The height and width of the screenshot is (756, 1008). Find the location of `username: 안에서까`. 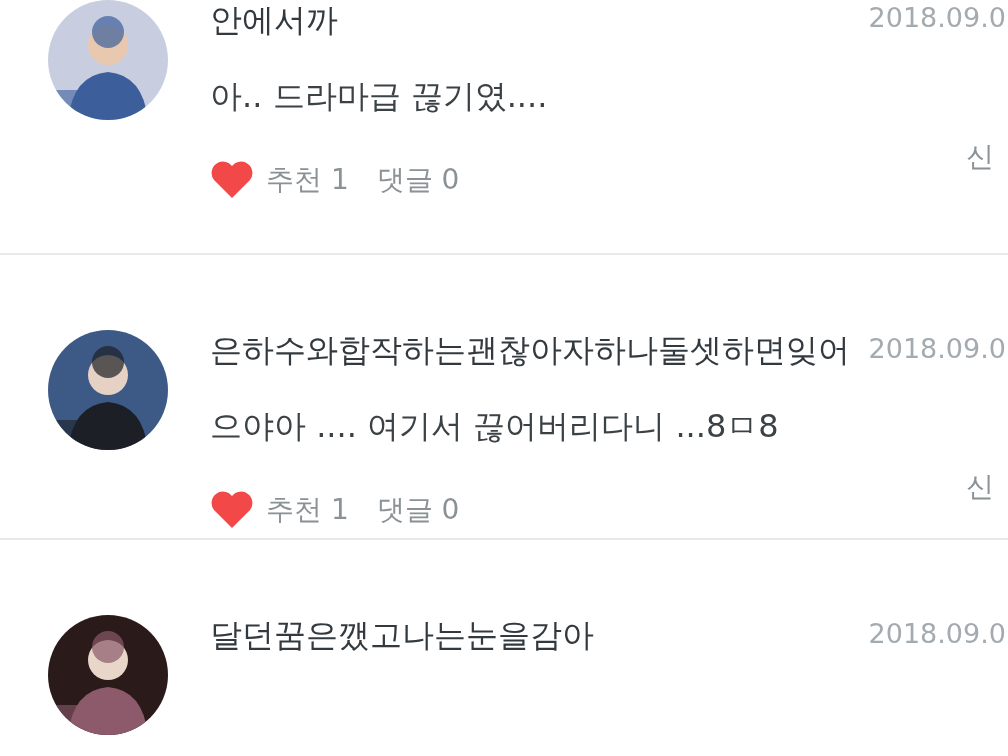

username: 안에서까 is located at coordinates (274, 20).